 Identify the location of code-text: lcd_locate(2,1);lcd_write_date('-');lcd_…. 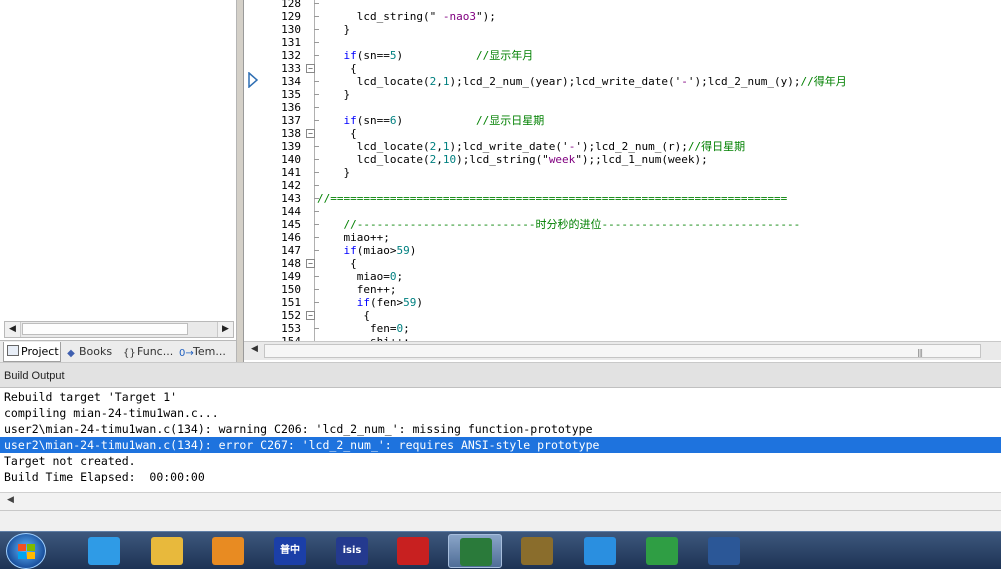
(531, 146).